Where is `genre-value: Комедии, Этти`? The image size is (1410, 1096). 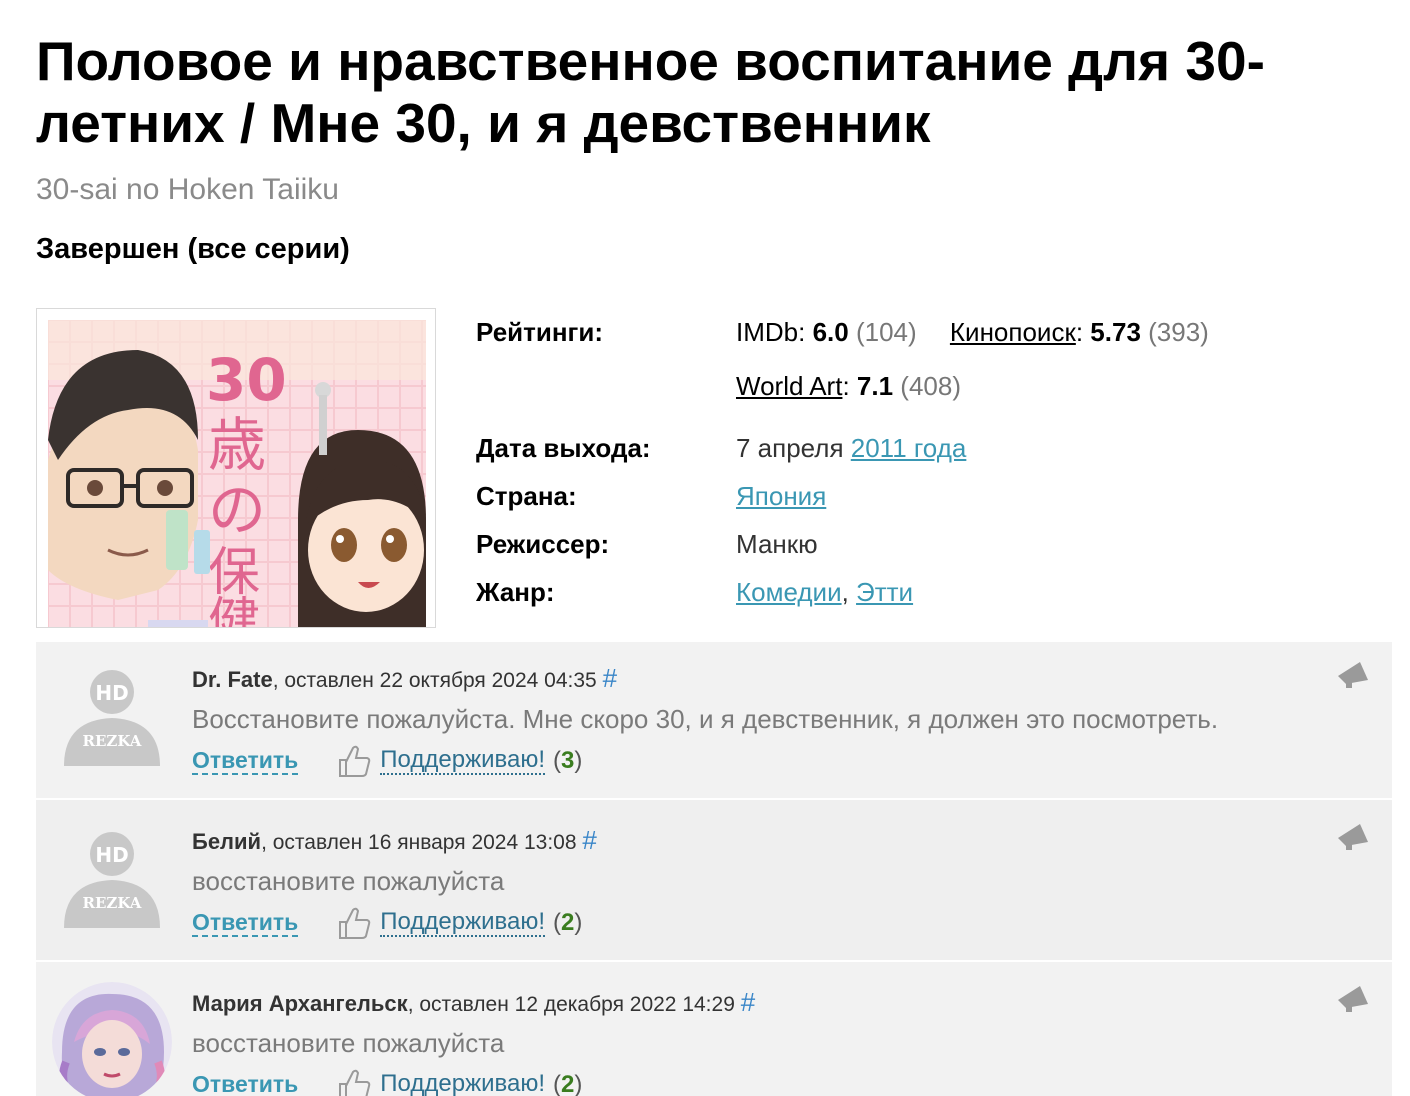
genre-value: Комедии, Этти is located at coordinates (825, 592).